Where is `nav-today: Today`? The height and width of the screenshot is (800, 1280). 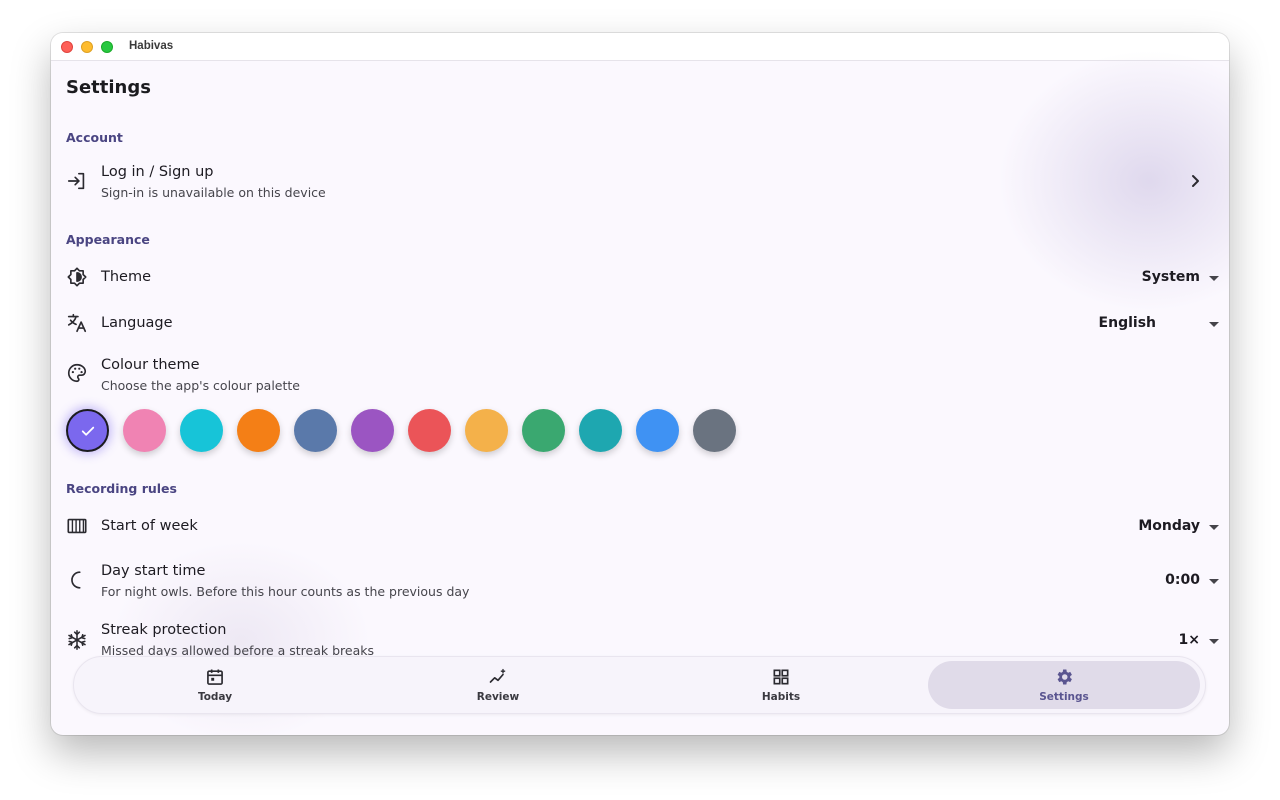 nav-today: Today is located at coordinates (215, 685).